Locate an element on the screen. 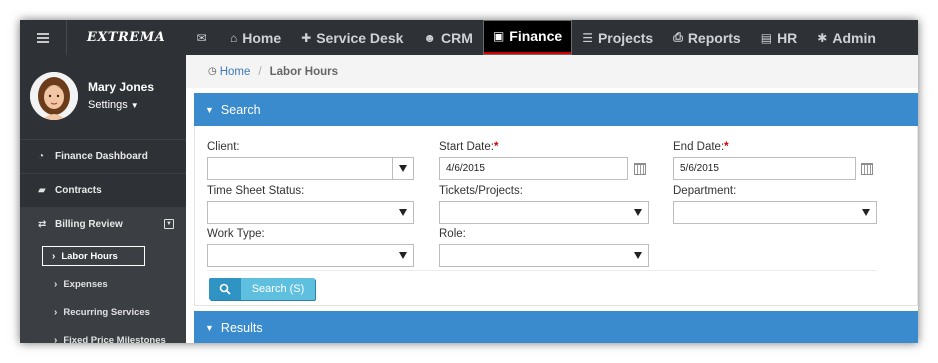 The image size is (938, 363). user-name: Mary Jones is located at coordinates (121, 87).